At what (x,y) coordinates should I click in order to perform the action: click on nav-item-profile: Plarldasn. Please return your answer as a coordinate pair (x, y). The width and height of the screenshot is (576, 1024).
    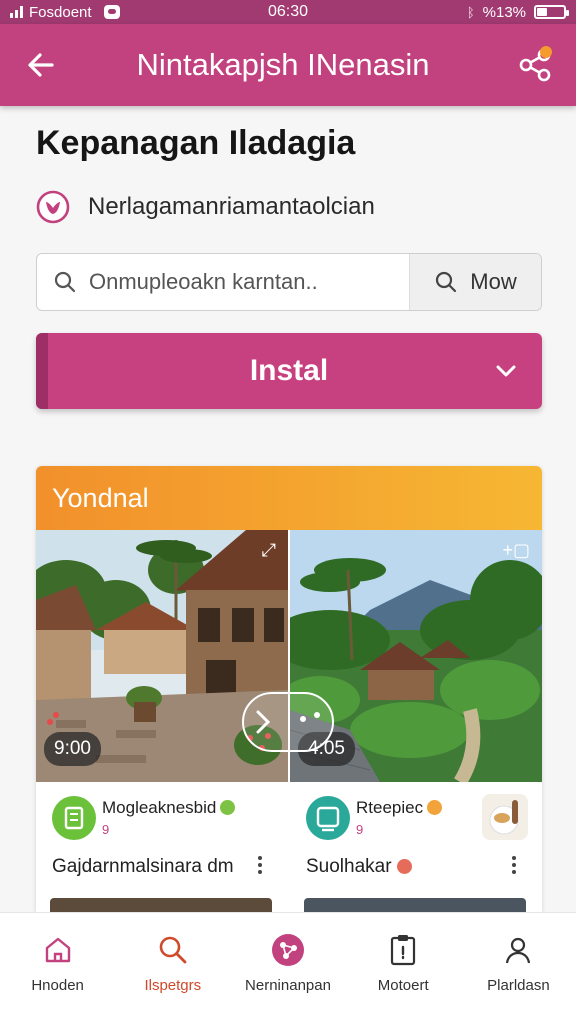
    Looking at the image, I should click on (518, 968).